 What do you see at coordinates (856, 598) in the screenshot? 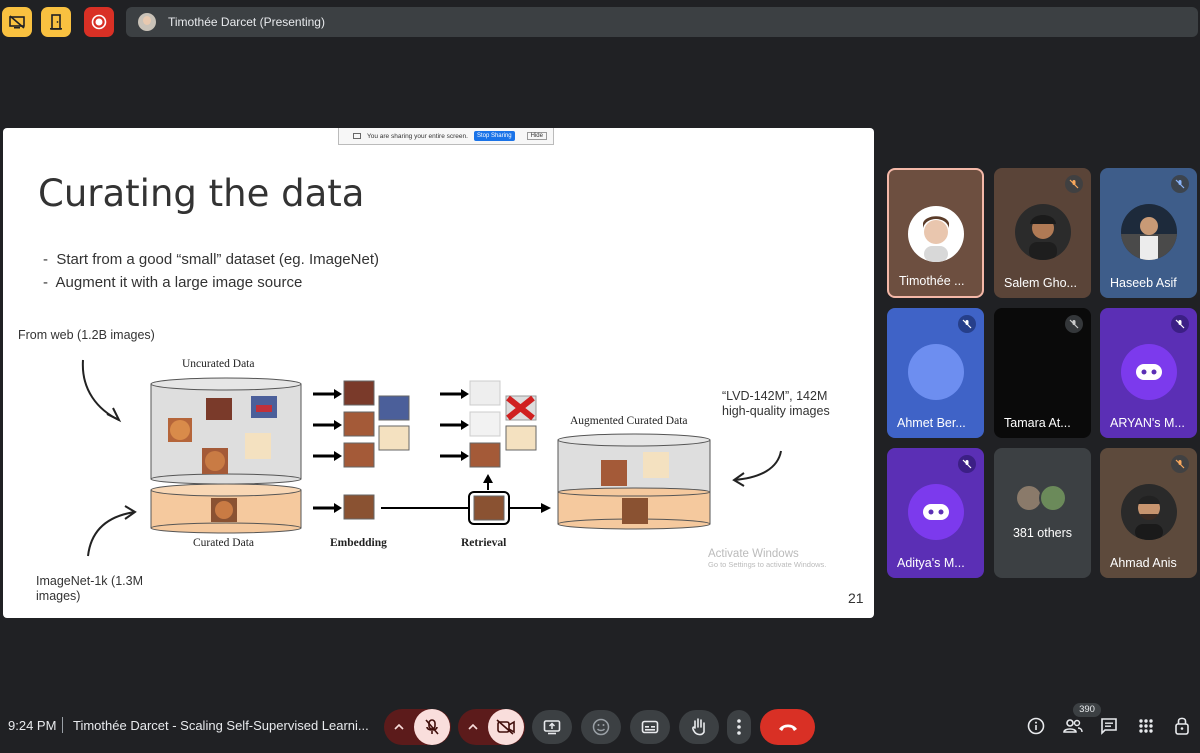
I see `slide-page-number: 21` at bounding box center [856, 598].